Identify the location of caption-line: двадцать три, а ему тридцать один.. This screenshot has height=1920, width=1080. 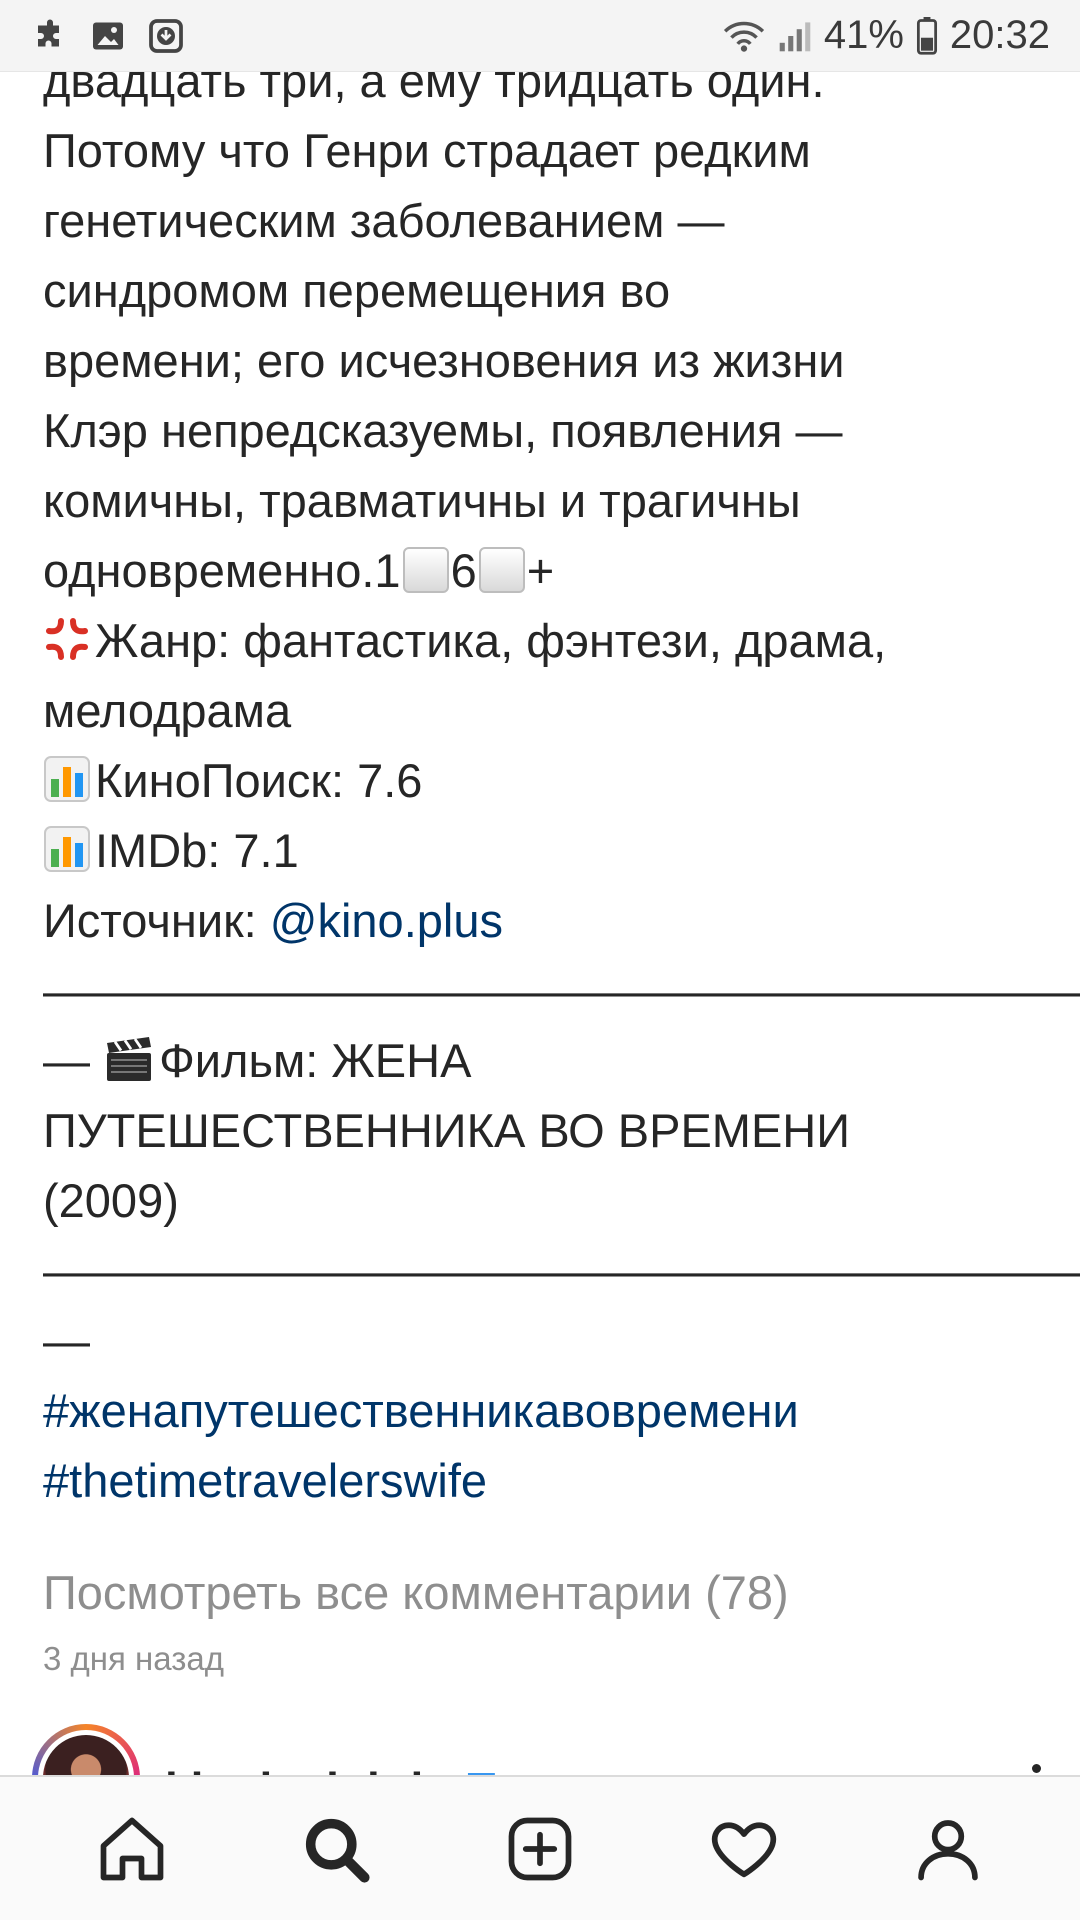
(434, 89).